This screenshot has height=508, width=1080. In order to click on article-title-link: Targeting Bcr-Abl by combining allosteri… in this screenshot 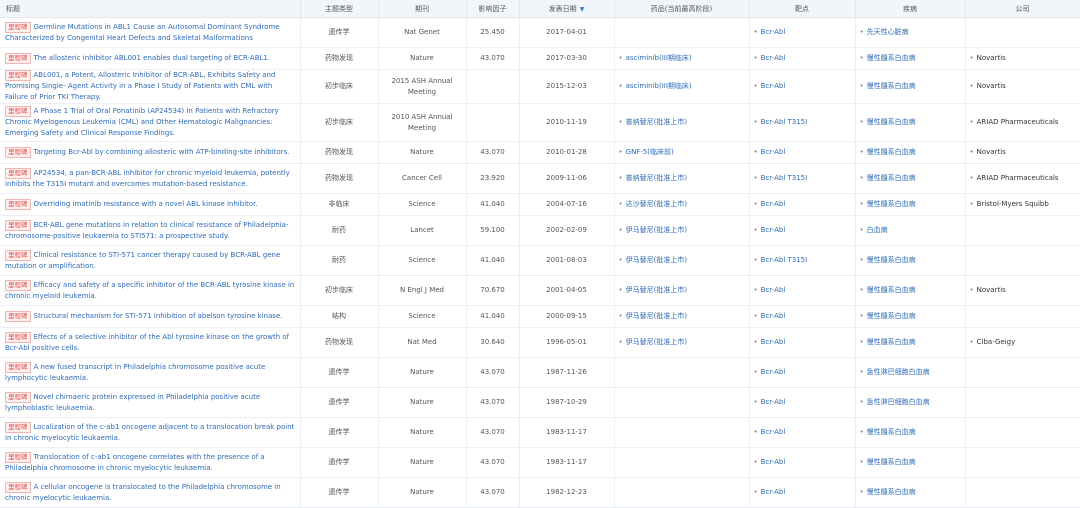, I will do `click(162, 152)`.